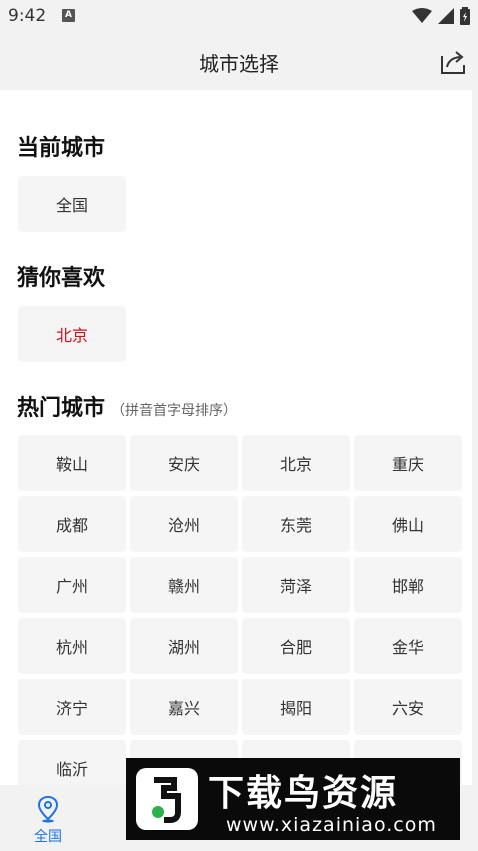 Image resolution: width=478 pixels, height=851 pixels. Describe the element at coordinates (61, 278) in the screenshot. I see `guess-heading: 猜你喜欢` at that location.